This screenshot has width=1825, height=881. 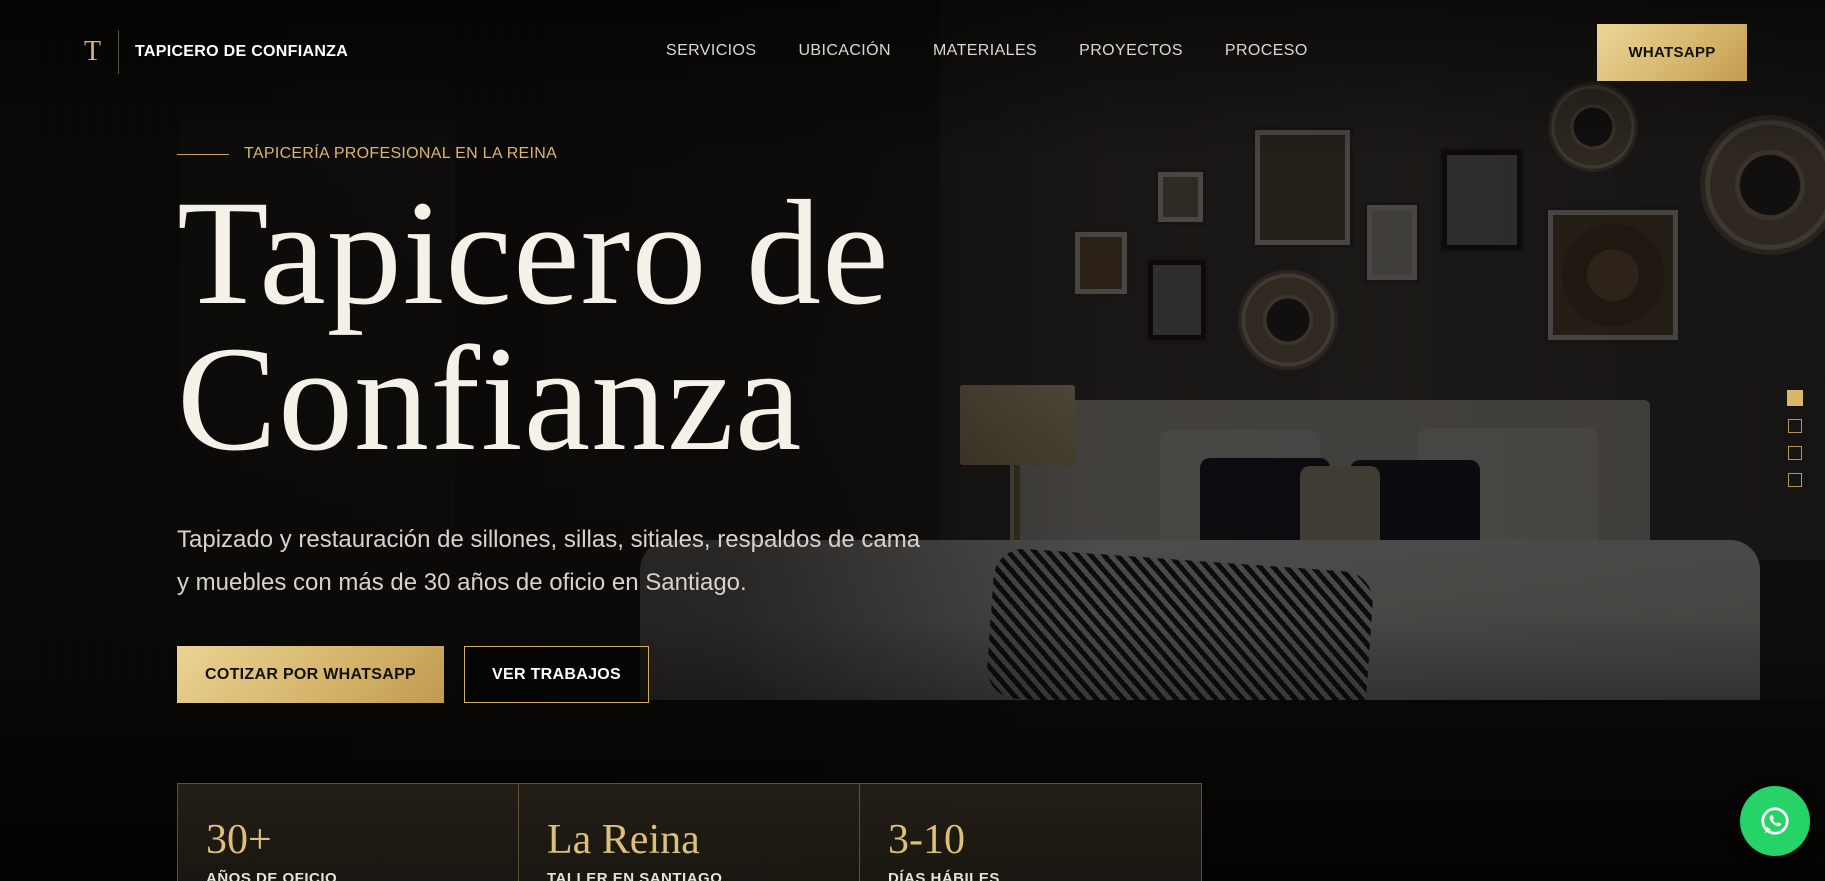 I want to click on eyebrow-text: TAPICERÍA PROFESIONAL EN LA REINA, so click(x=401, y=153).